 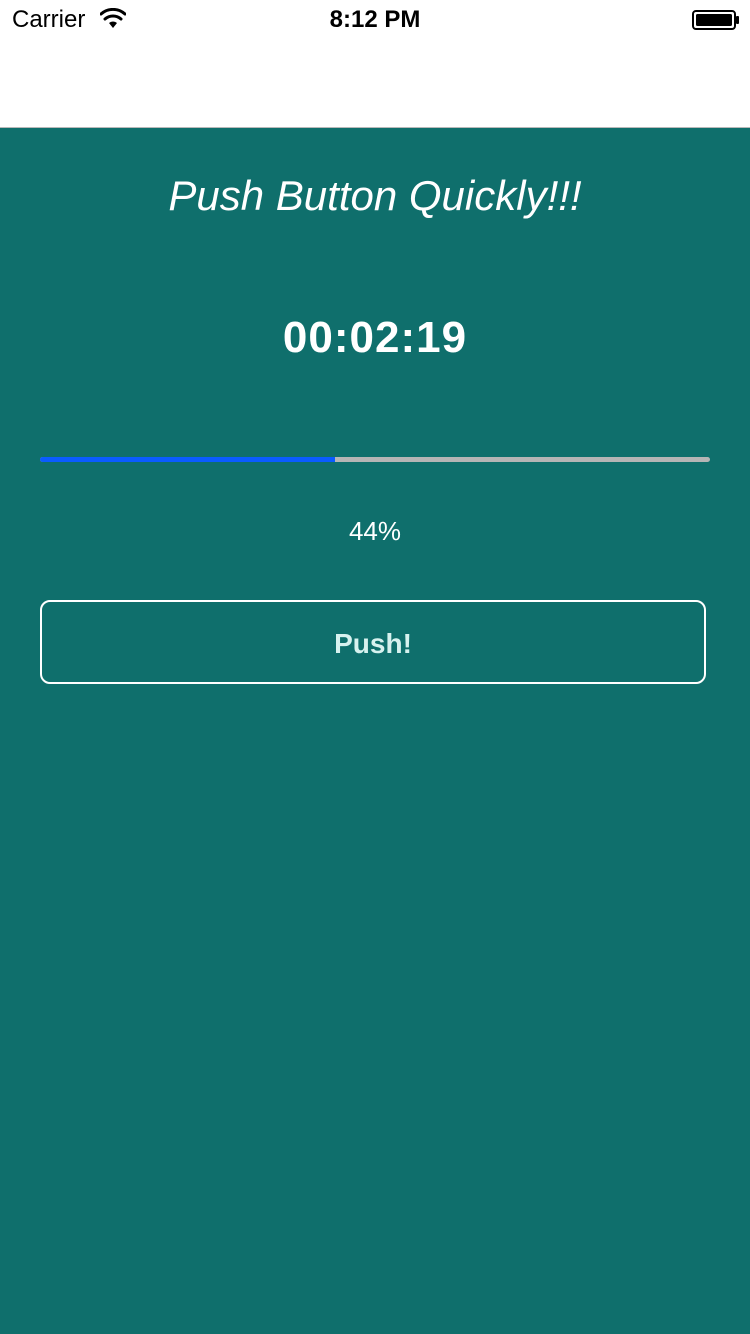 What do you see at coordinates (187, 459) in the screenshot?
I see `progress-fill` at bounding box center [187, 459].